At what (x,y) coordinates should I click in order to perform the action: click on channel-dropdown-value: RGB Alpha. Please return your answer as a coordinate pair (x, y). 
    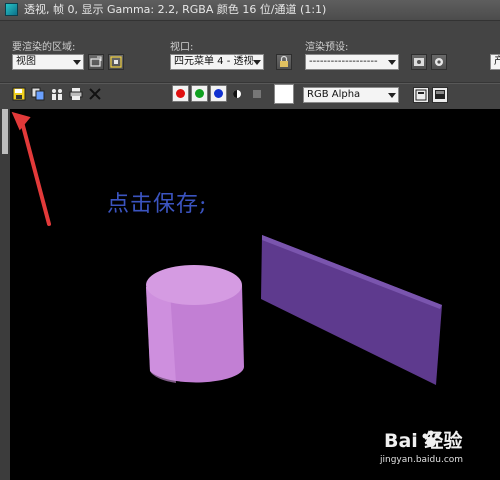
    Looking at the image, I should click on (334, 94).